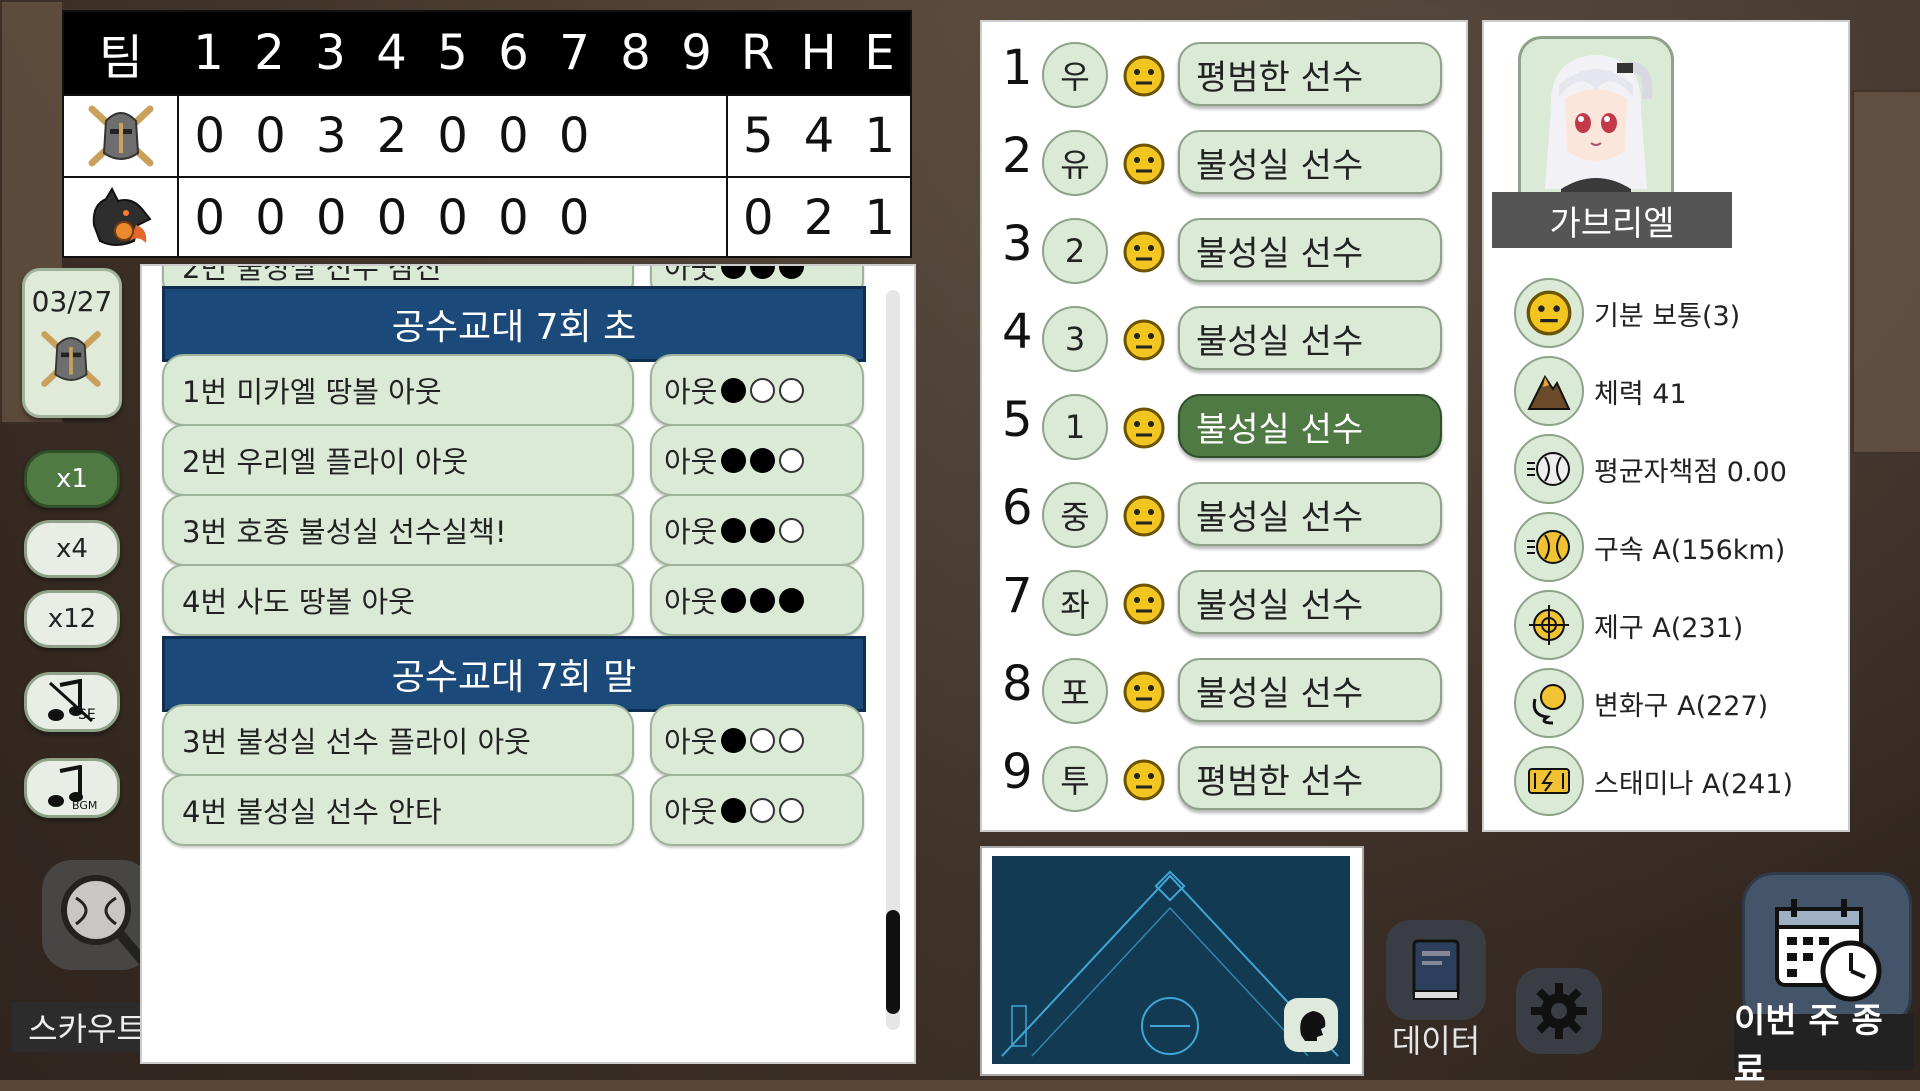 This screenshot has height=1091, width=1920. Describe the element at coordinates (1549, 313) in the screenshot. I see `mood-icon` at that location.